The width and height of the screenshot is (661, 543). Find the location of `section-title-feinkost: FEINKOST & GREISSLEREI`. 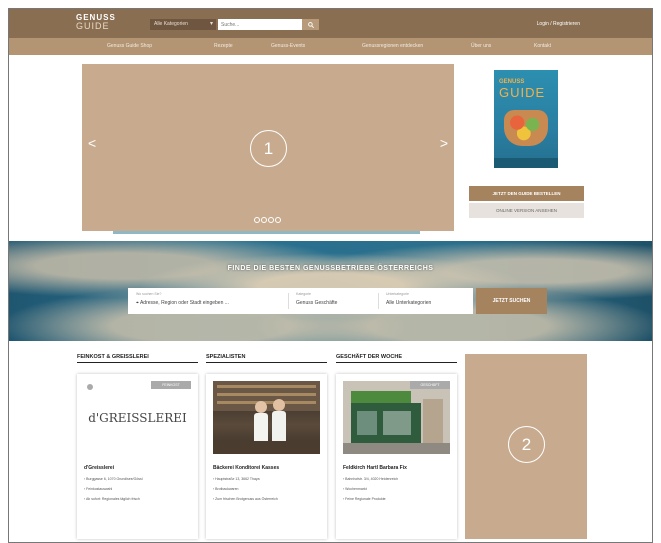

section-title-feinkost: FEINKOST & GREISSLEREI is located at coordinates (113, 357).